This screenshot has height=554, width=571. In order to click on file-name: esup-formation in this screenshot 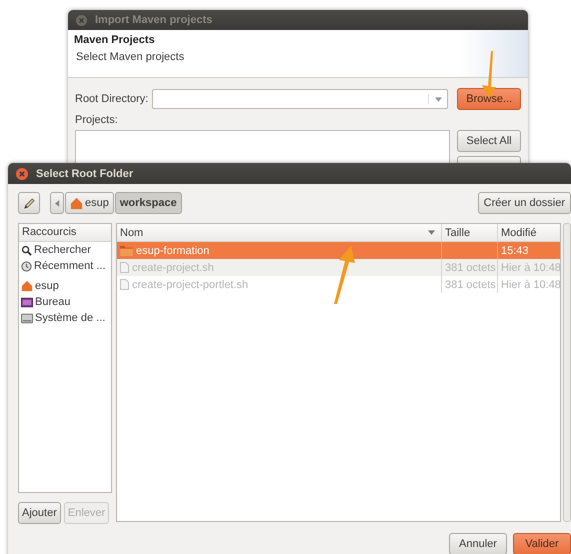, I will do `click(173, 250)`.